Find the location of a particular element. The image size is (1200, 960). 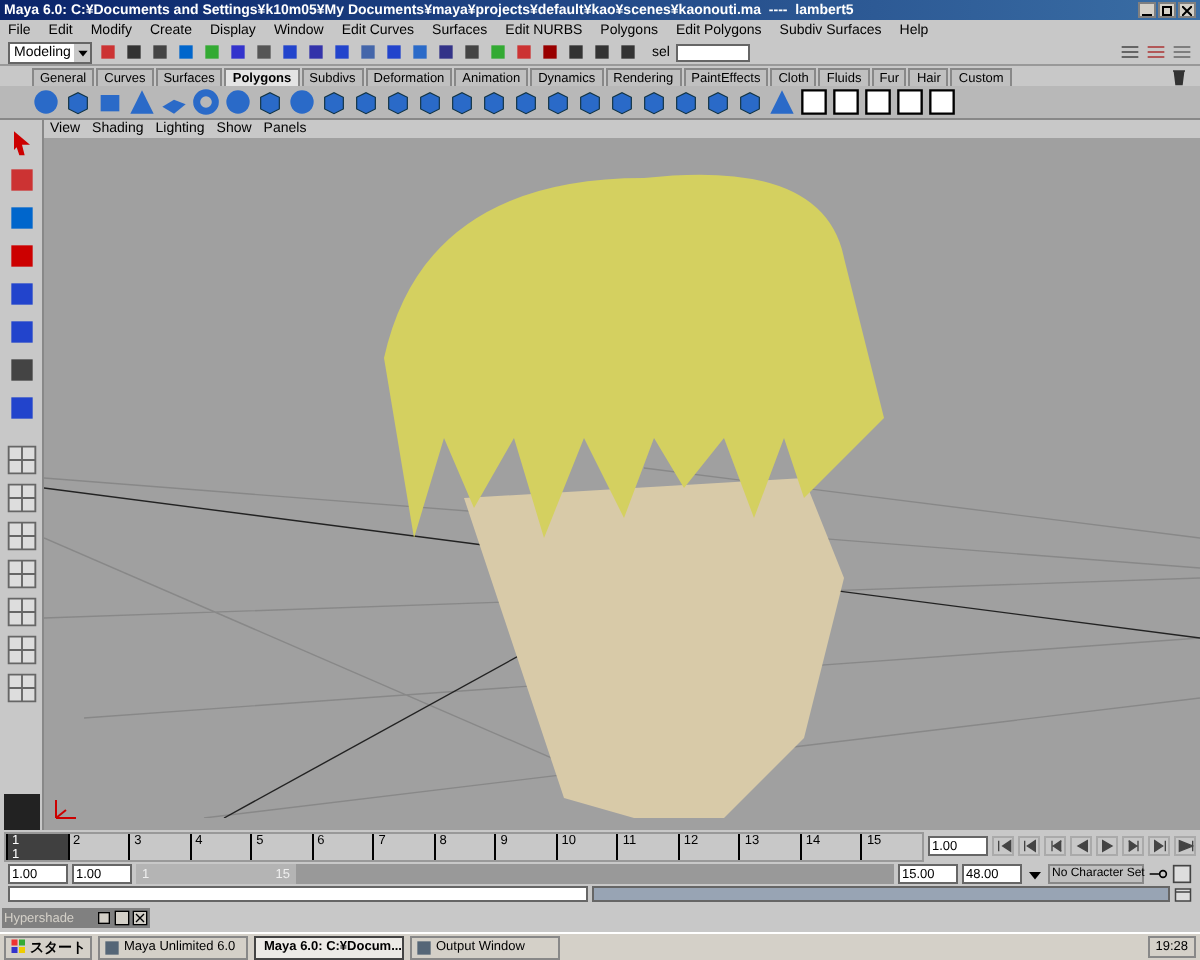

torus-icon is located at coordinates (206, 102).